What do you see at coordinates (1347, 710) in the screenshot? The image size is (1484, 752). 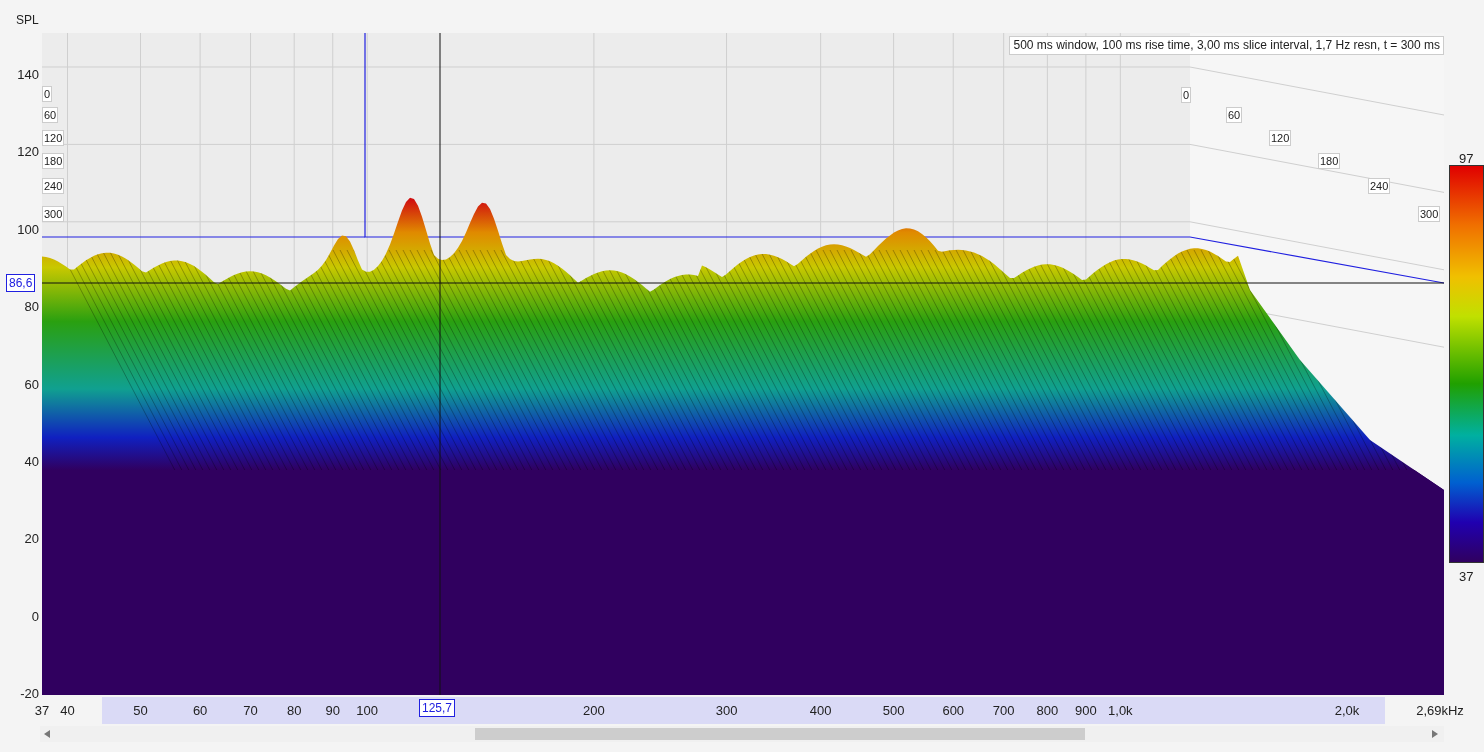 I see `x-tick-label: 2,0k` at bounding box center [1347, 710].